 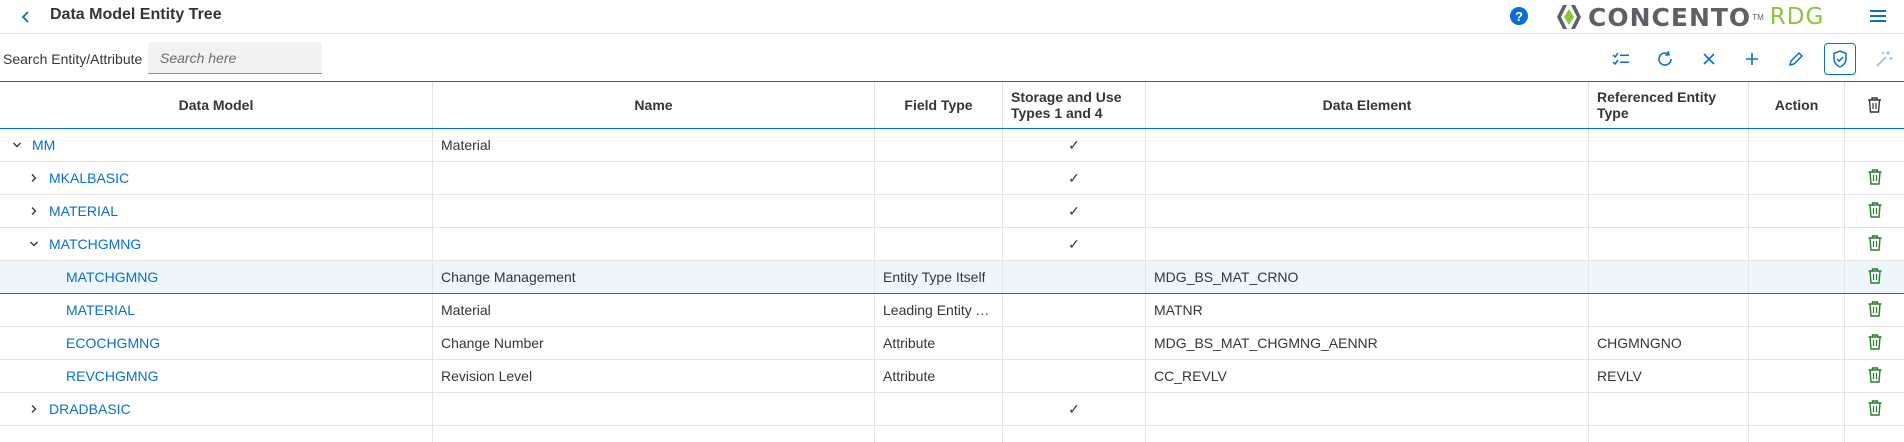 I want to click on back-button, so click(x=26, y=17).